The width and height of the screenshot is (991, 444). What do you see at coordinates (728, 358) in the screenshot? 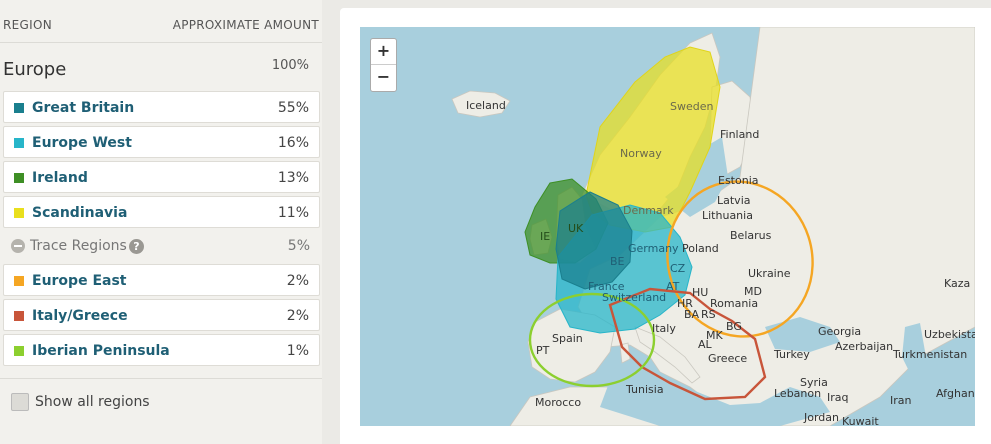
I see `map-label-greece: Greece` at bounding box center [728, 358].